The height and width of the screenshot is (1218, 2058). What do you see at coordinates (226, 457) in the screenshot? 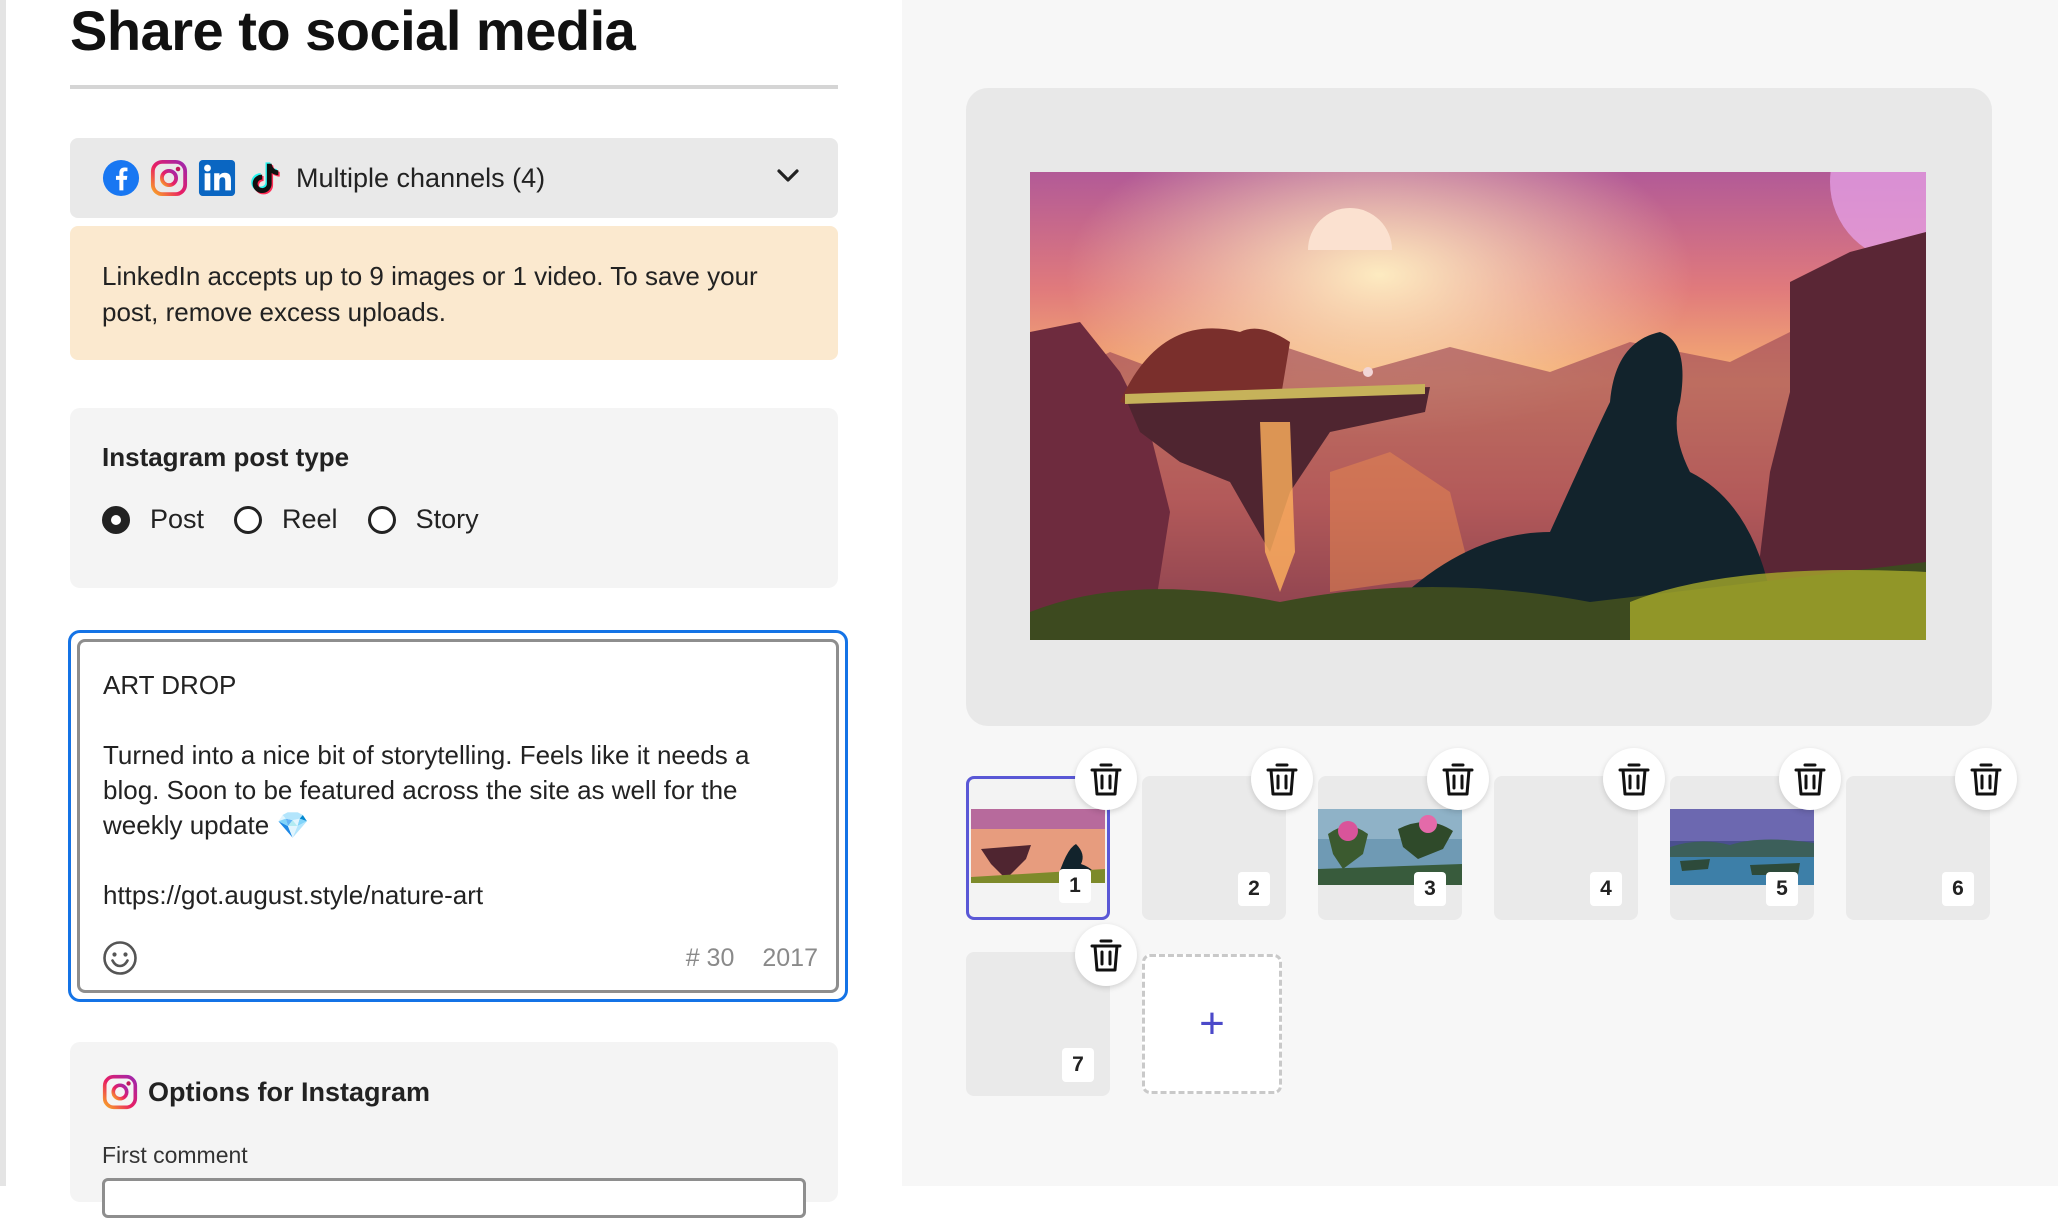
I see `post-type-heading: Instagram post type` at bounding box center [226, 457].